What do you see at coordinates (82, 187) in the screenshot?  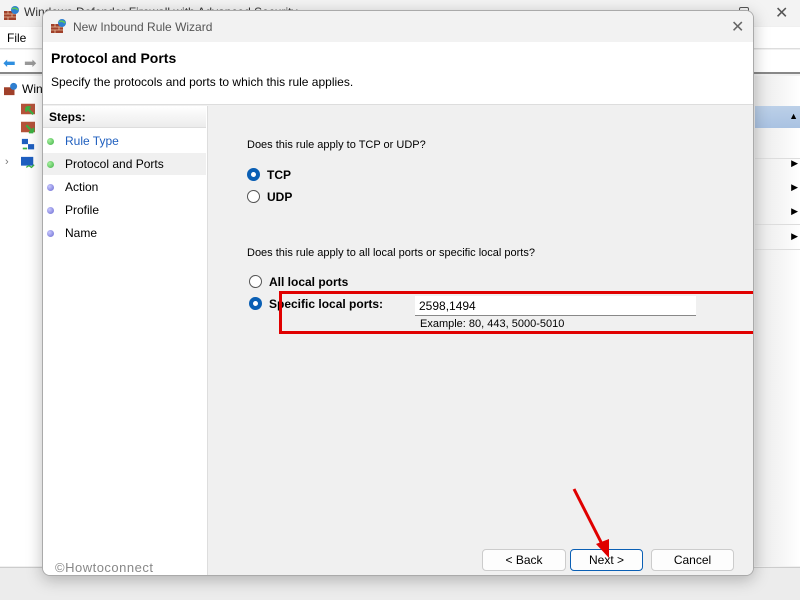 I see `step-label: Action` at bounding box center [82, 187].